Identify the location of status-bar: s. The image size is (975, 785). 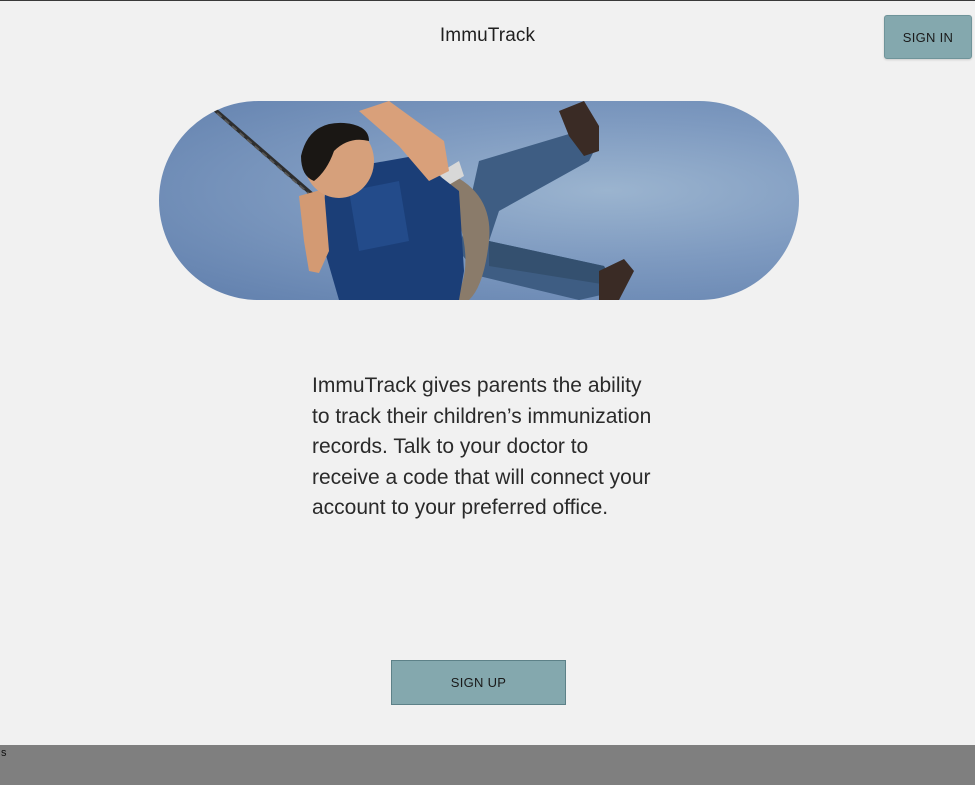
(487, 765).